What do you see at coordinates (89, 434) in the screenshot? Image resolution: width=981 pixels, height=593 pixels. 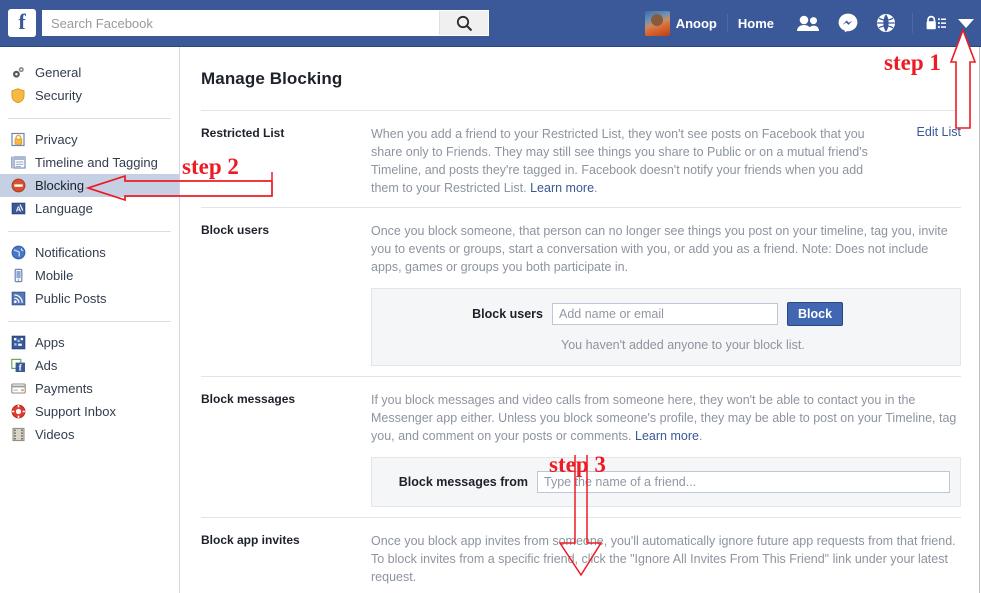 I see `sidebar-item-videos: Videos` at bounding box center [89, 434].